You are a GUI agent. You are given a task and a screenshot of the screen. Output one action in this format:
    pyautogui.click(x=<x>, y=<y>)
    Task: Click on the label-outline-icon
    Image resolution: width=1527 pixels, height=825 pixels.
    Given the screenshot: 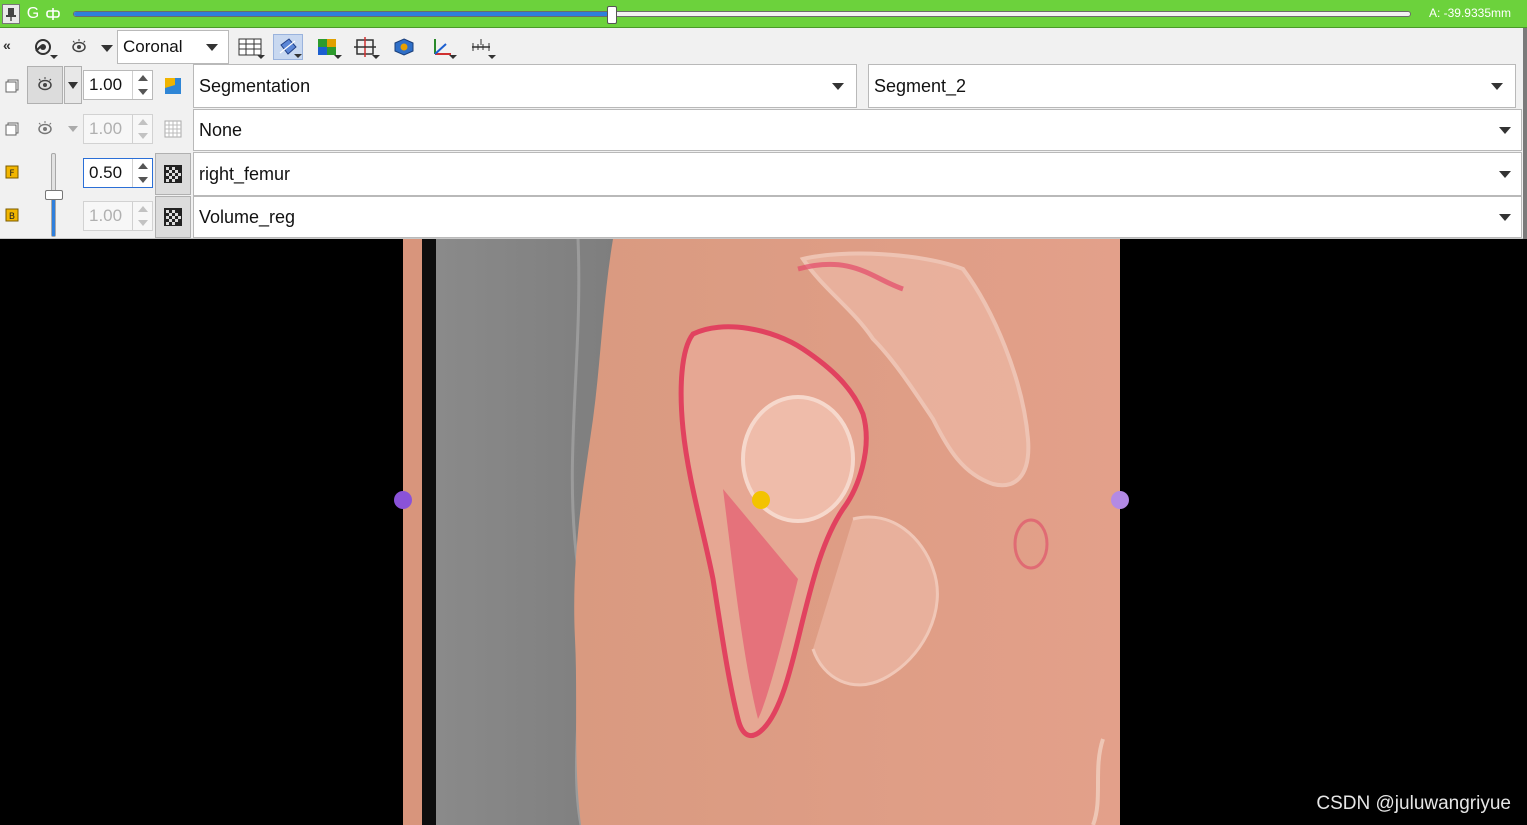 What is the action you would take?
    pyautogui.click(x=173, y=129)
    